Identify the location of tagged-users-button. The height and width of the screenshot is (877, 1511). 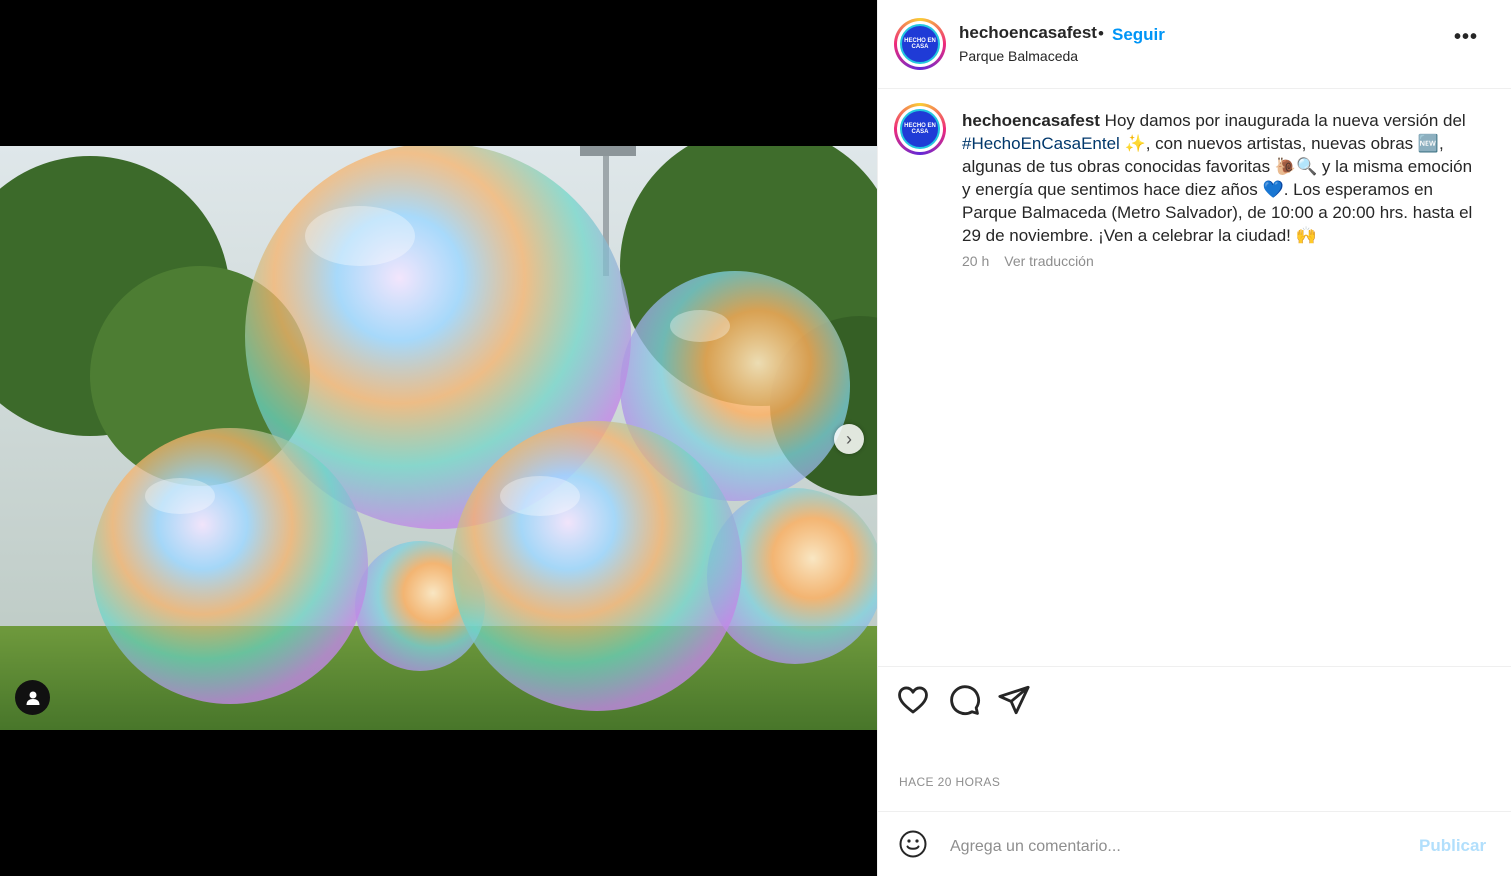
(32, 697).